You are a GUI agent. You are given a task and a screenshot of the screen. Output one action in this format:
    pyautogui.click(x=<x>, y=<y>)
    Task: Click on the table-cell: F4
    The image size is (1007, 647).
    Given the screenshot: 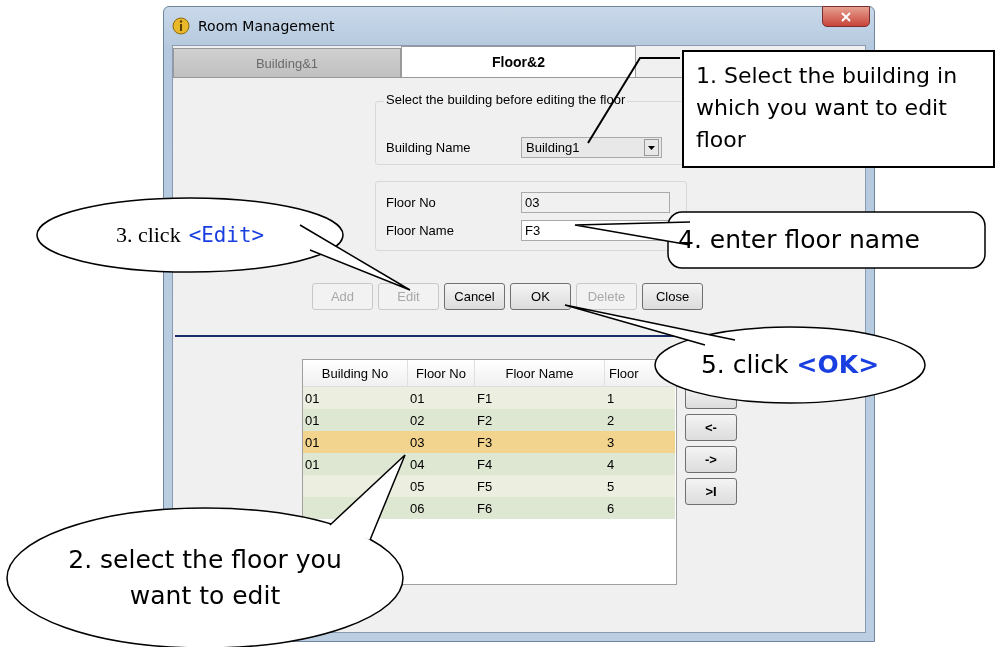 What is the action you would take?
    pyautogui.click(x=485, y=464)
    